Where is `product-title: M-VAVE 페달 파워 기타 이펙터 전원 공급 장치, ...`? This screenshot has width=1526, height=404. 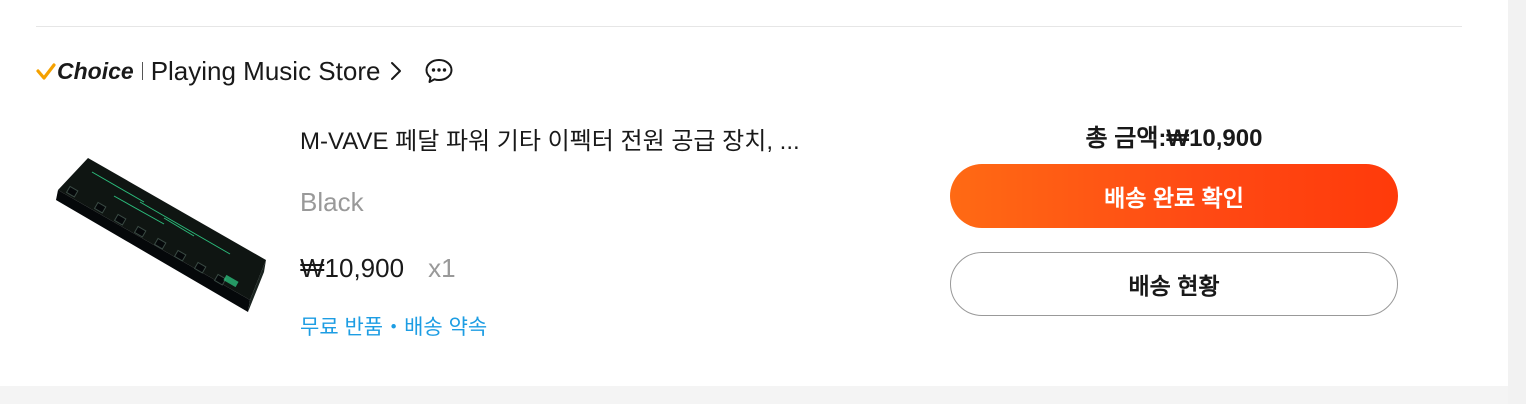
product-title: M-VAVE 페달 파워 기타 이펙터 전원 공급 장치, ... is located at coordinates (550, 138).